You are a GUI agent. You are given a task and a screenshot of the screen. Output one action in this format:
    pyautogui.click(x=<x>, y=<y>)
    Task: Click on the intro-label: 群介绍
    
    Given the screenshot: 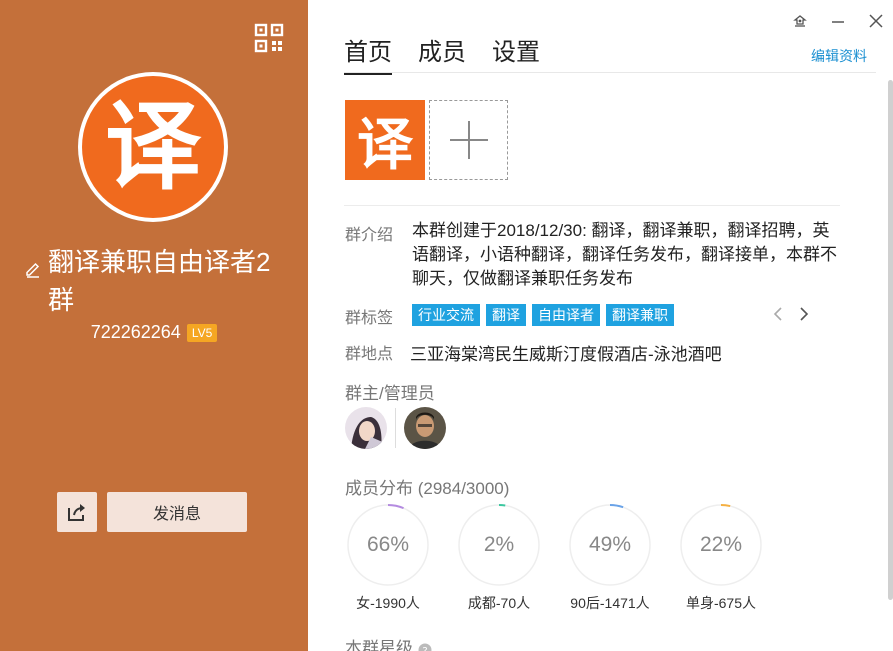 What is the action you would take?
    pyautogui.click(x=369, y=235)
    